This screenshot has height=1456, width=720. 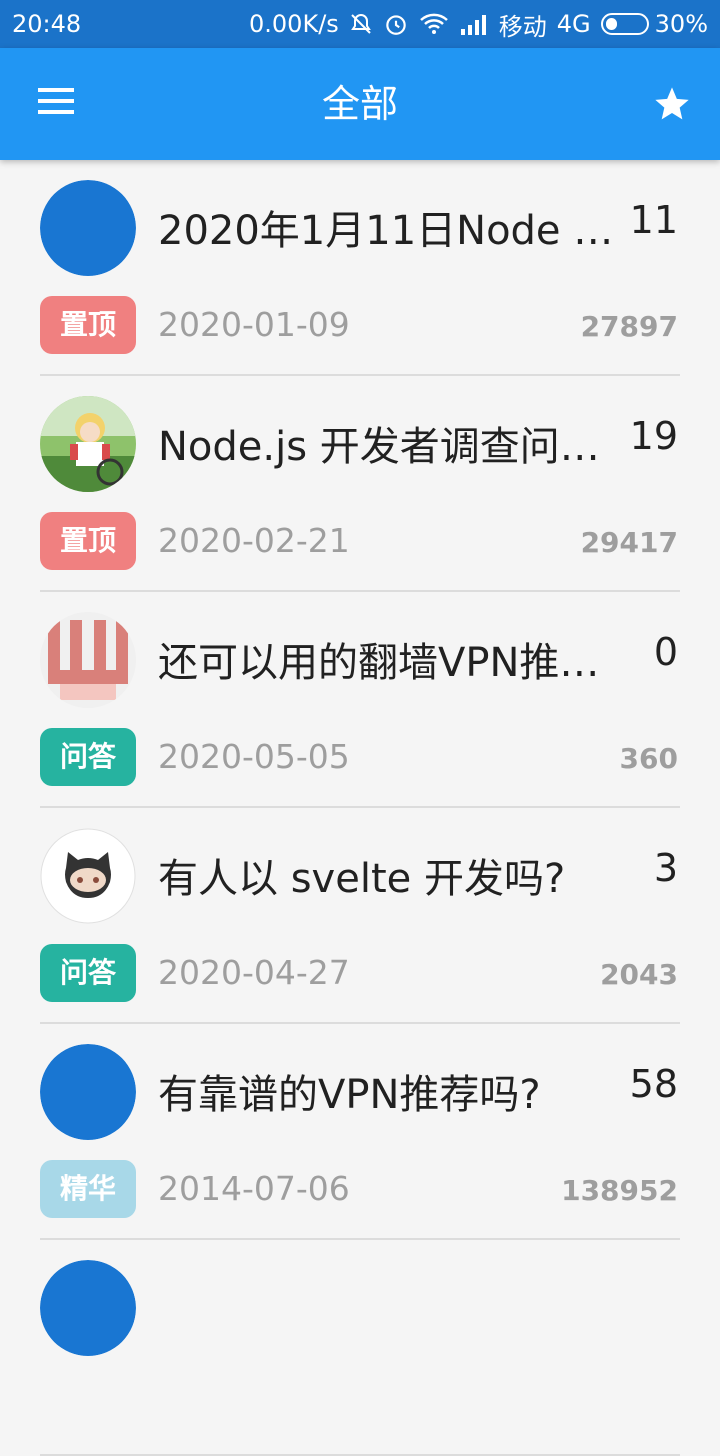 I want to click on signal-icon, so click(x=474, y=24).